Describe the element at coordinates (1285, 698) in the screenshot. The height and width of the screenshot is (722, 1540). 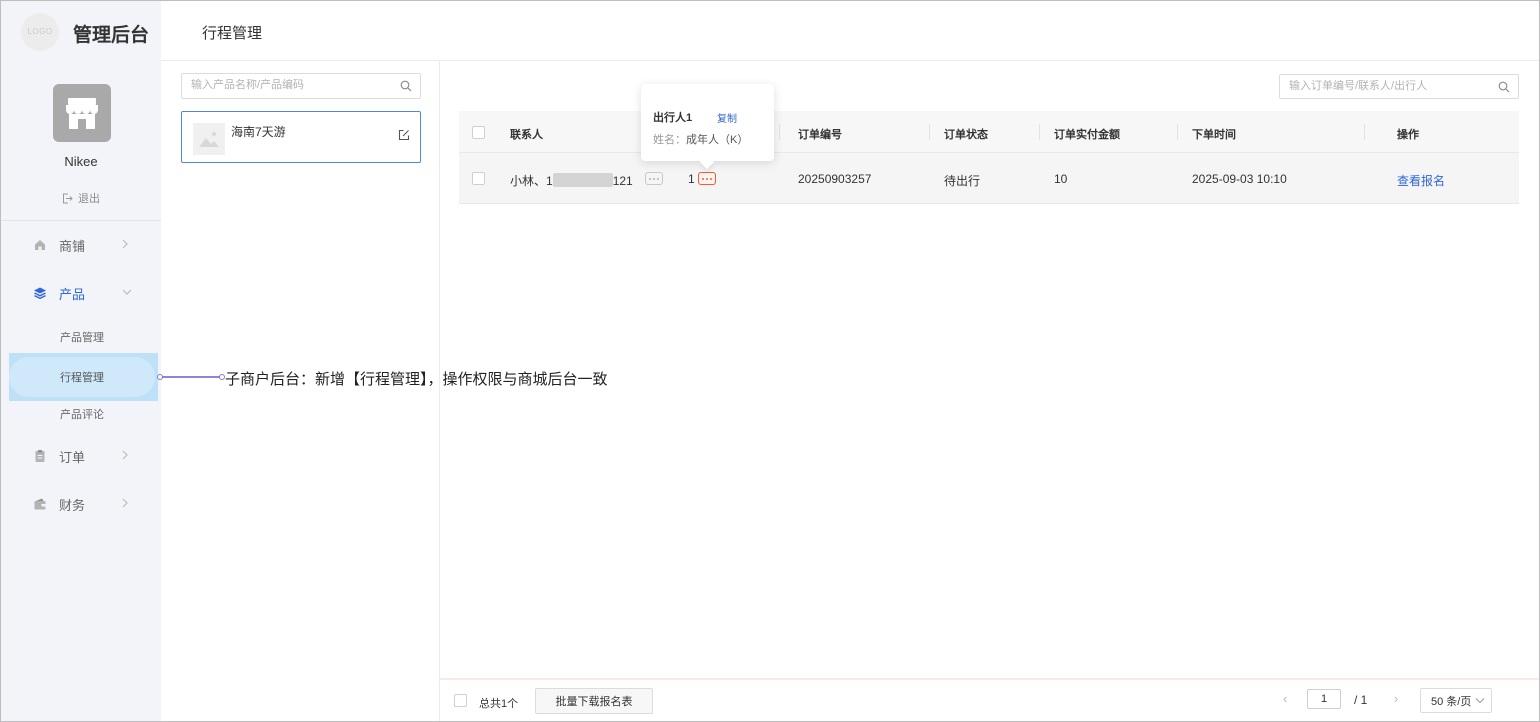
I see `prev-page-icon: ‹` at that location.